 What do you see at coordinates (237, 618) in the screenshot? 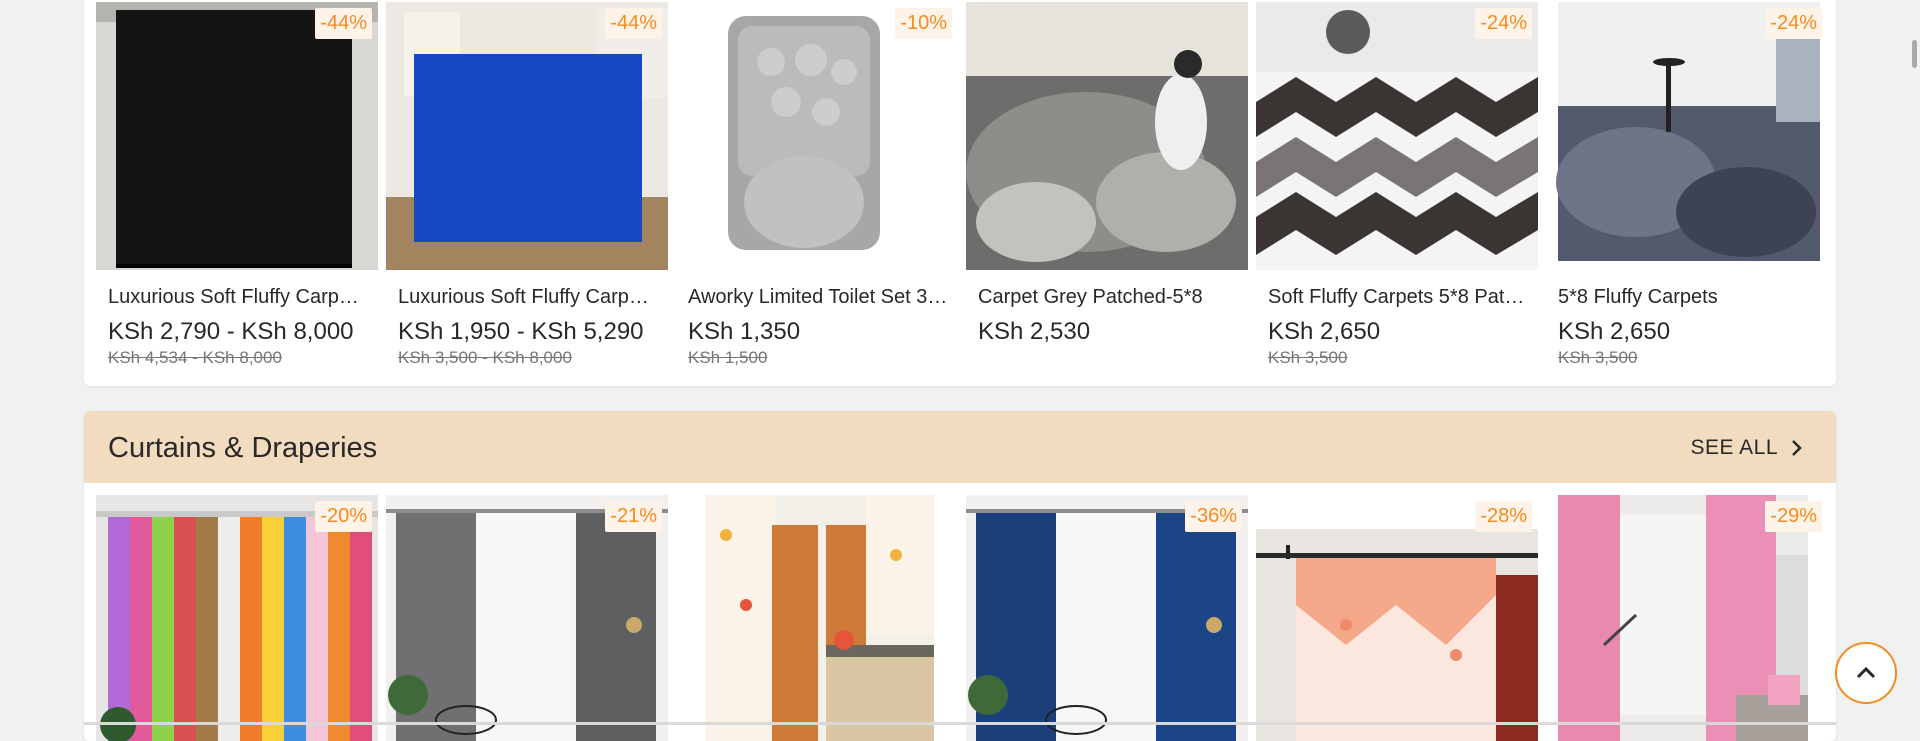
I see `product-image: -20%` at bounding box center [237, 618].